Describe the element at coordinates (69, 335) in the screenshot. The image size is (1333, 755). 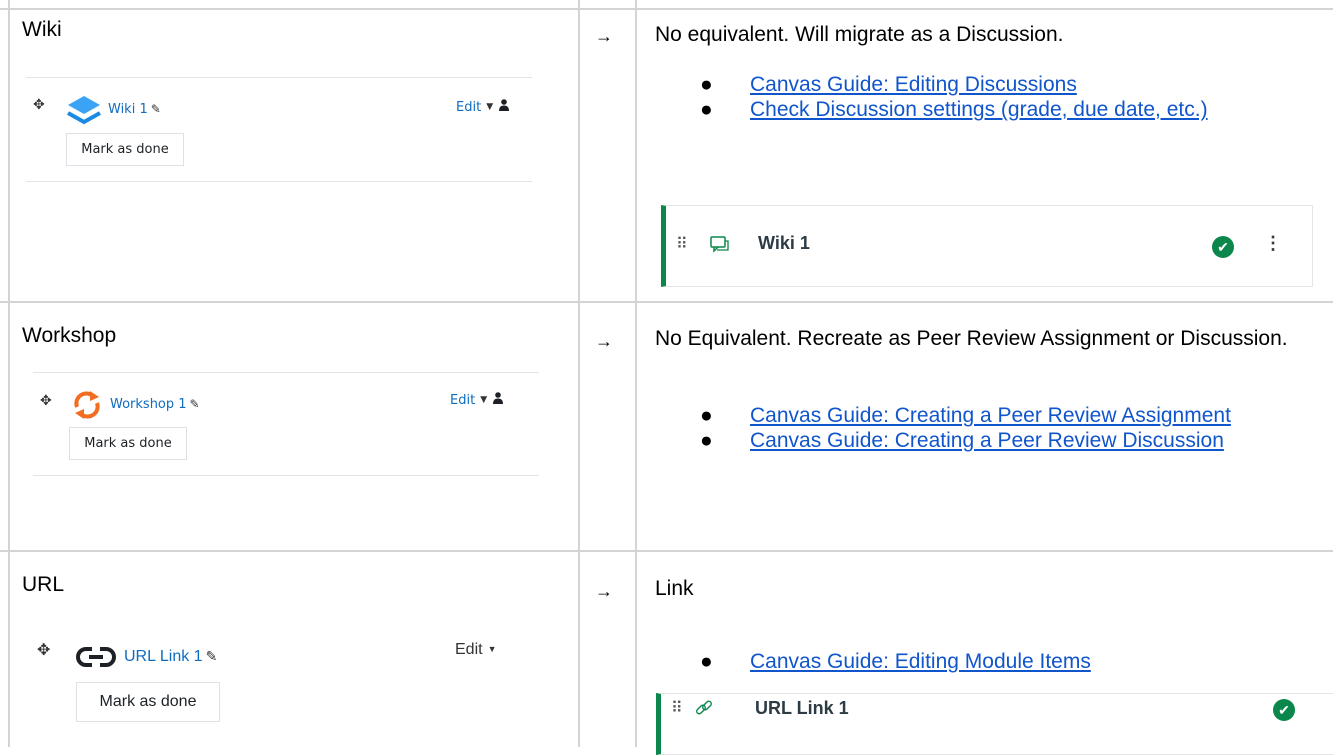
I see `row-label-workshop: Workshop` at that location.